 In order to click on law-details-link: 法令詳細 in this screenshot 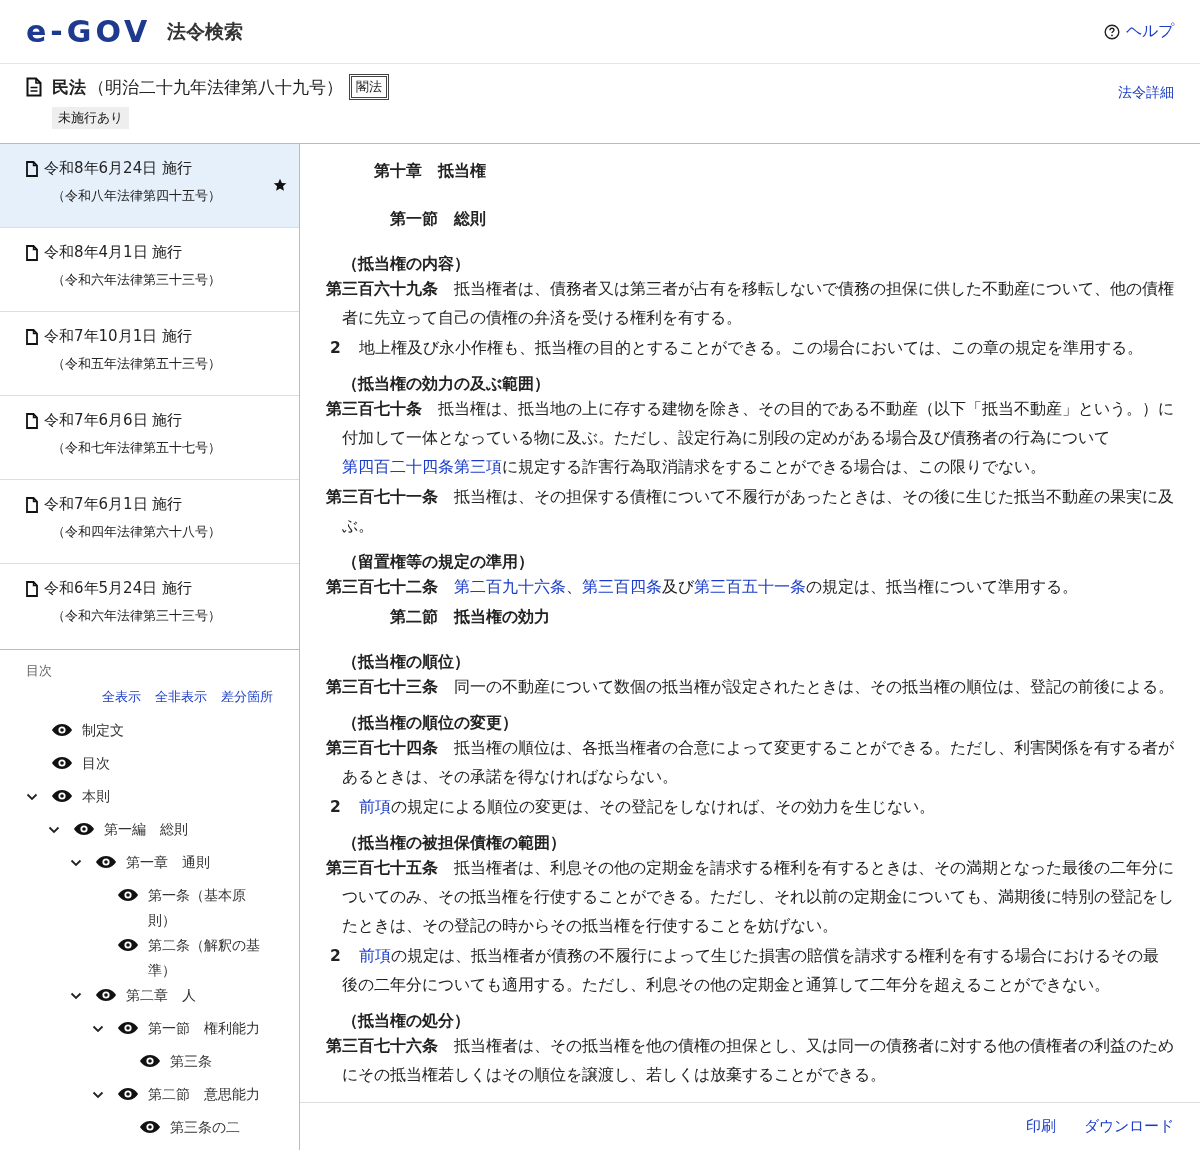, I will do `click(1146, 93)`.